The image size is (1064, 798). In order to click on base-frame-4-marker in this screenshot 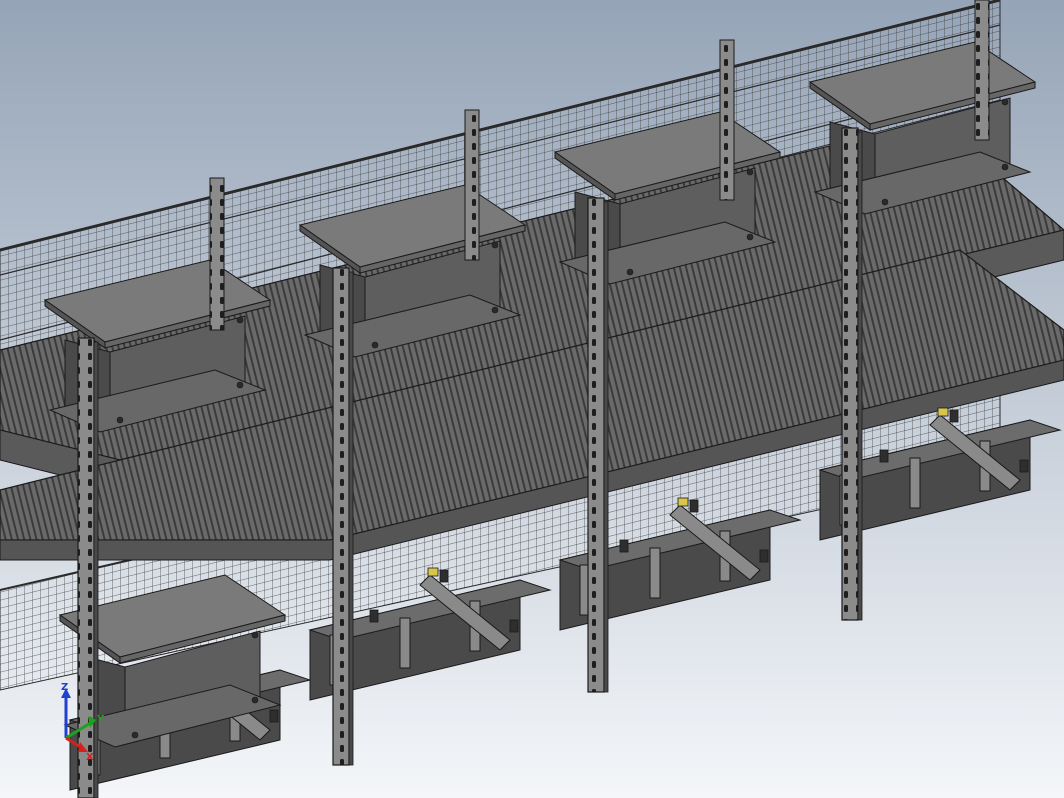, I will do `click(943, 412)`.